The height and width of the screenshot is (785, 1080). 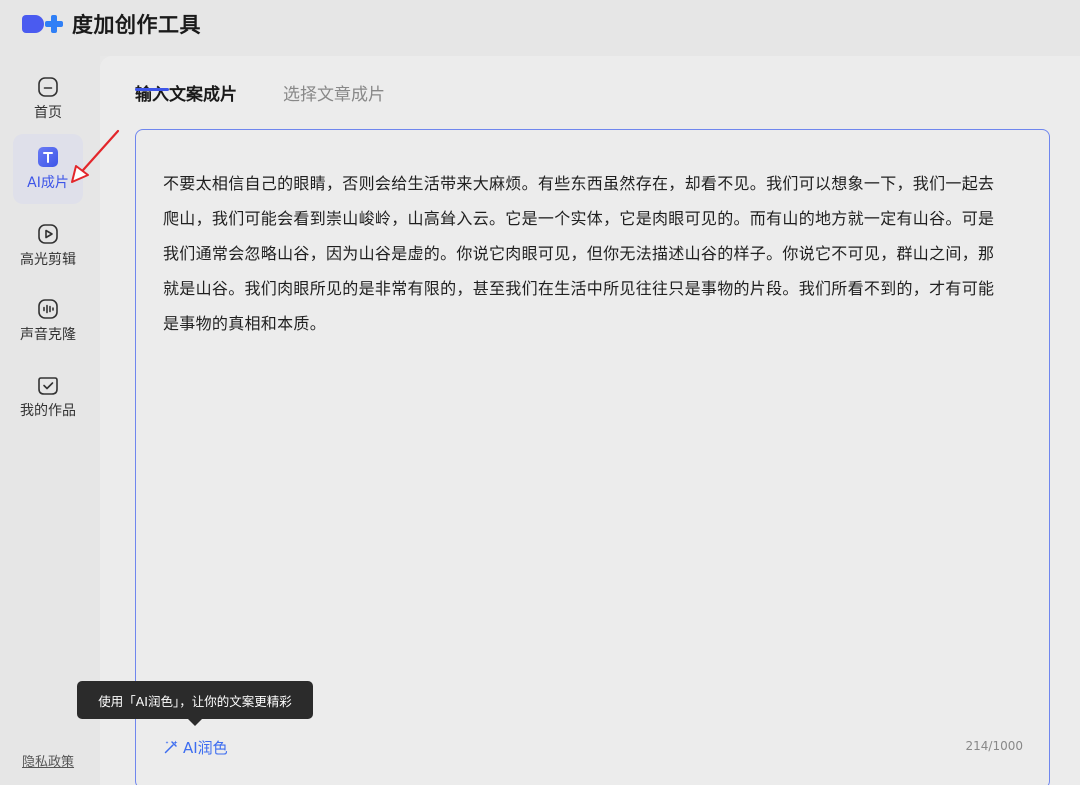 I want to click on ai-polish-button: AI润色, so click(x=195, y=747).